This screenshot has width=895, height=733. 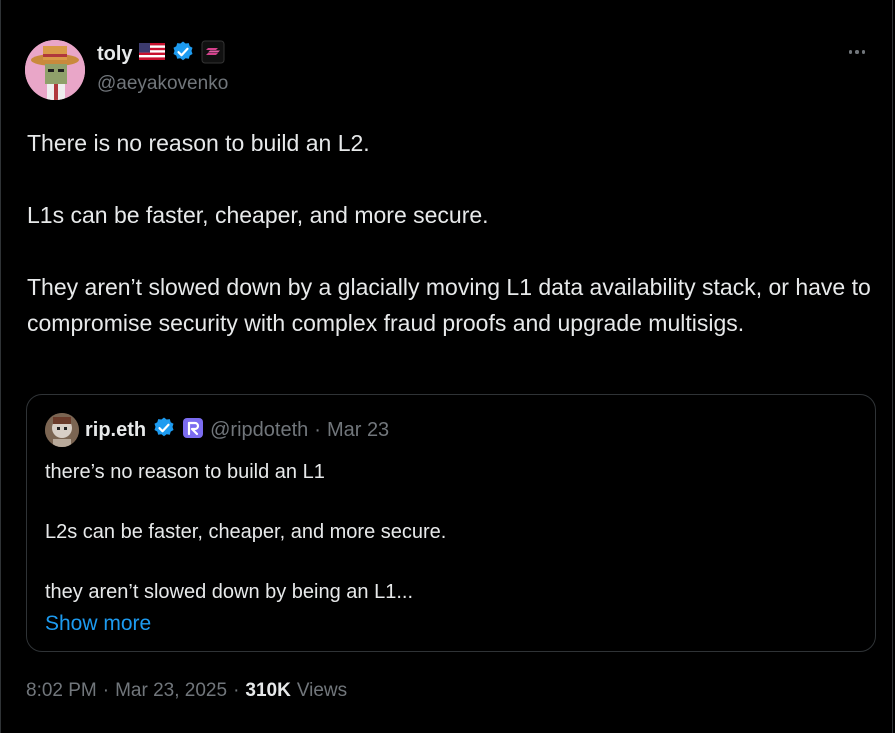 I want to click on solana-affiliate-badge-icon, so click(x=213, y=54).